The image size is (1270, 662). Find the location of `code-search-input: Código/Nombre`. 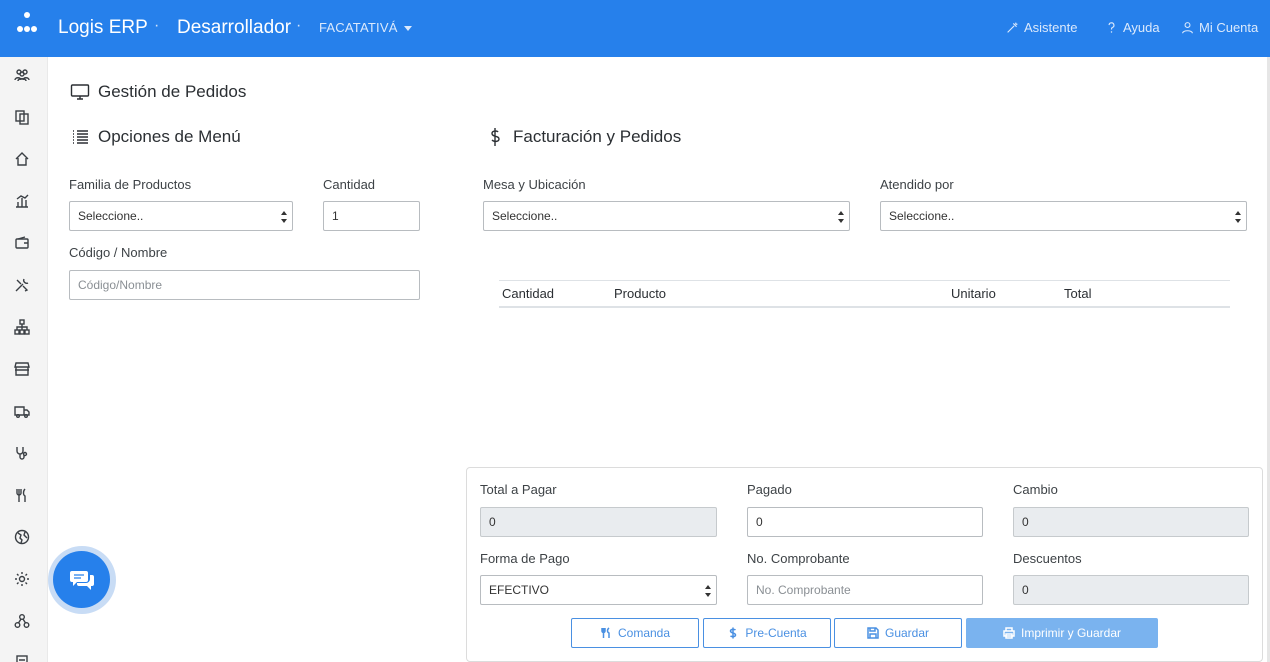

code-search-input: Código/Nombre is located at coordinates (244, 285).